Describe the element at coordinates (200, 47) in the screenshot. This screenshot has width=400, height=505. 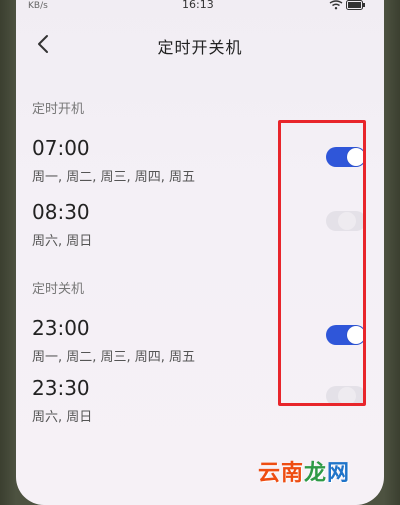
I see `page-title: 定时开关机` at that location.